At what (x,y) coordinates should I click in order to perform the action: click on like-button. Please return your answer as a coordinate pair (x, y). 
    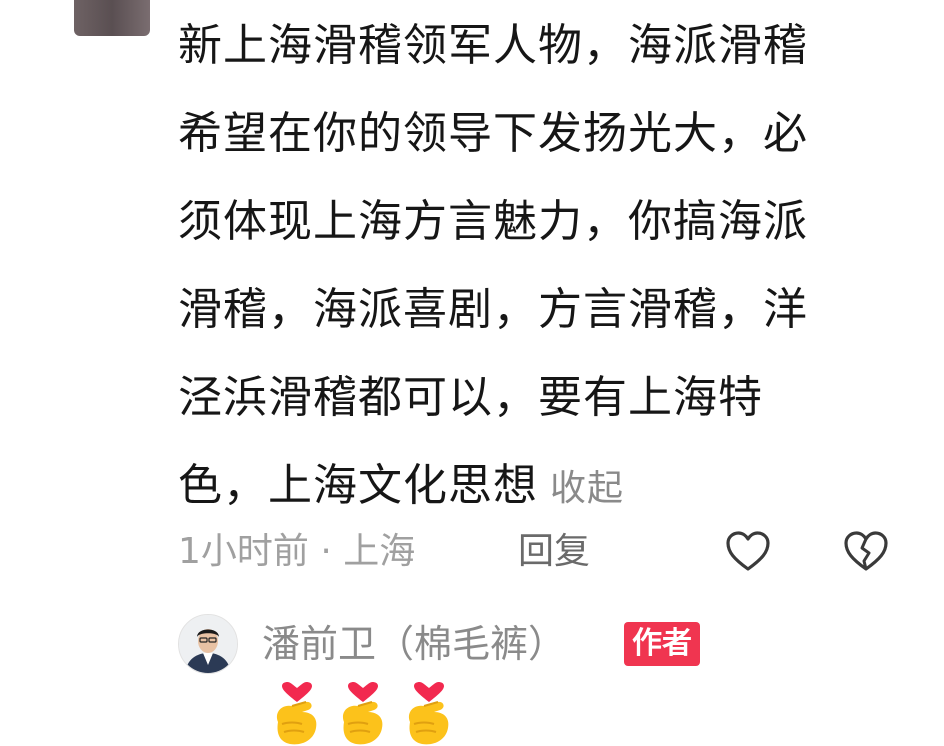
    Looking at the image, I should click on (748, 552).